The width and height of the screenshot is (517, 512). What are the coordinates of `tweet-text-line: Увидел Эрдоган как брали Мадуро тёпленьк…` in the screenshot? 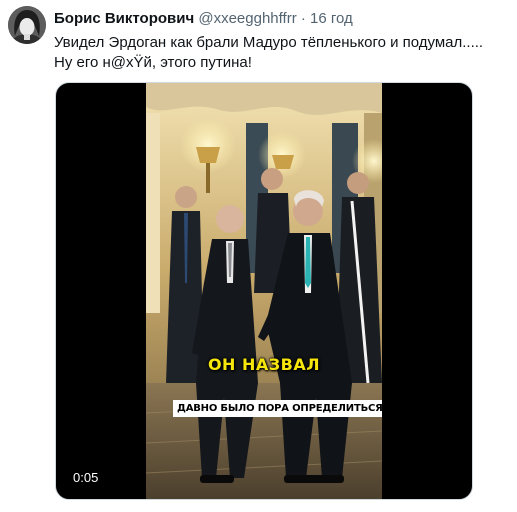 It's located at (269, 42).